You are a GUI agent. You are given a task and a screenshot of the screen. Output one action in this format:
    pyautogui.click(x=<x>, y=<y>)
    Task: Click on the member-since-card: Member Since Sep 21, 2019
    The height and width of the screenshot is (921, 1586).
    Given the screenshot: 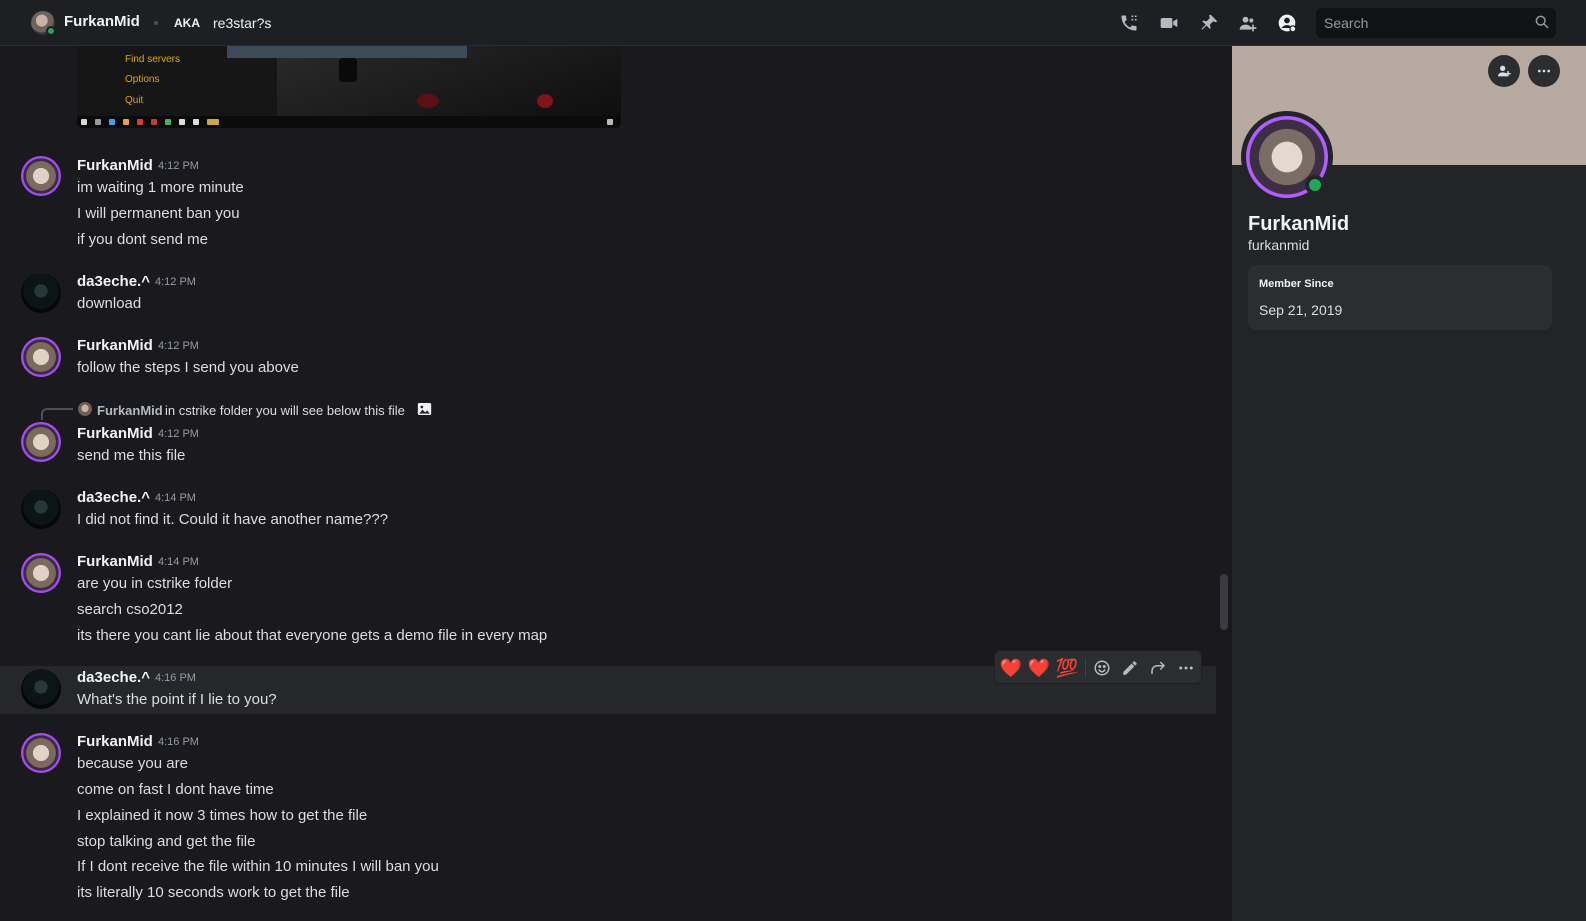 What is the action you would take?
    pyautogui.click(x=1400, y=297)
    